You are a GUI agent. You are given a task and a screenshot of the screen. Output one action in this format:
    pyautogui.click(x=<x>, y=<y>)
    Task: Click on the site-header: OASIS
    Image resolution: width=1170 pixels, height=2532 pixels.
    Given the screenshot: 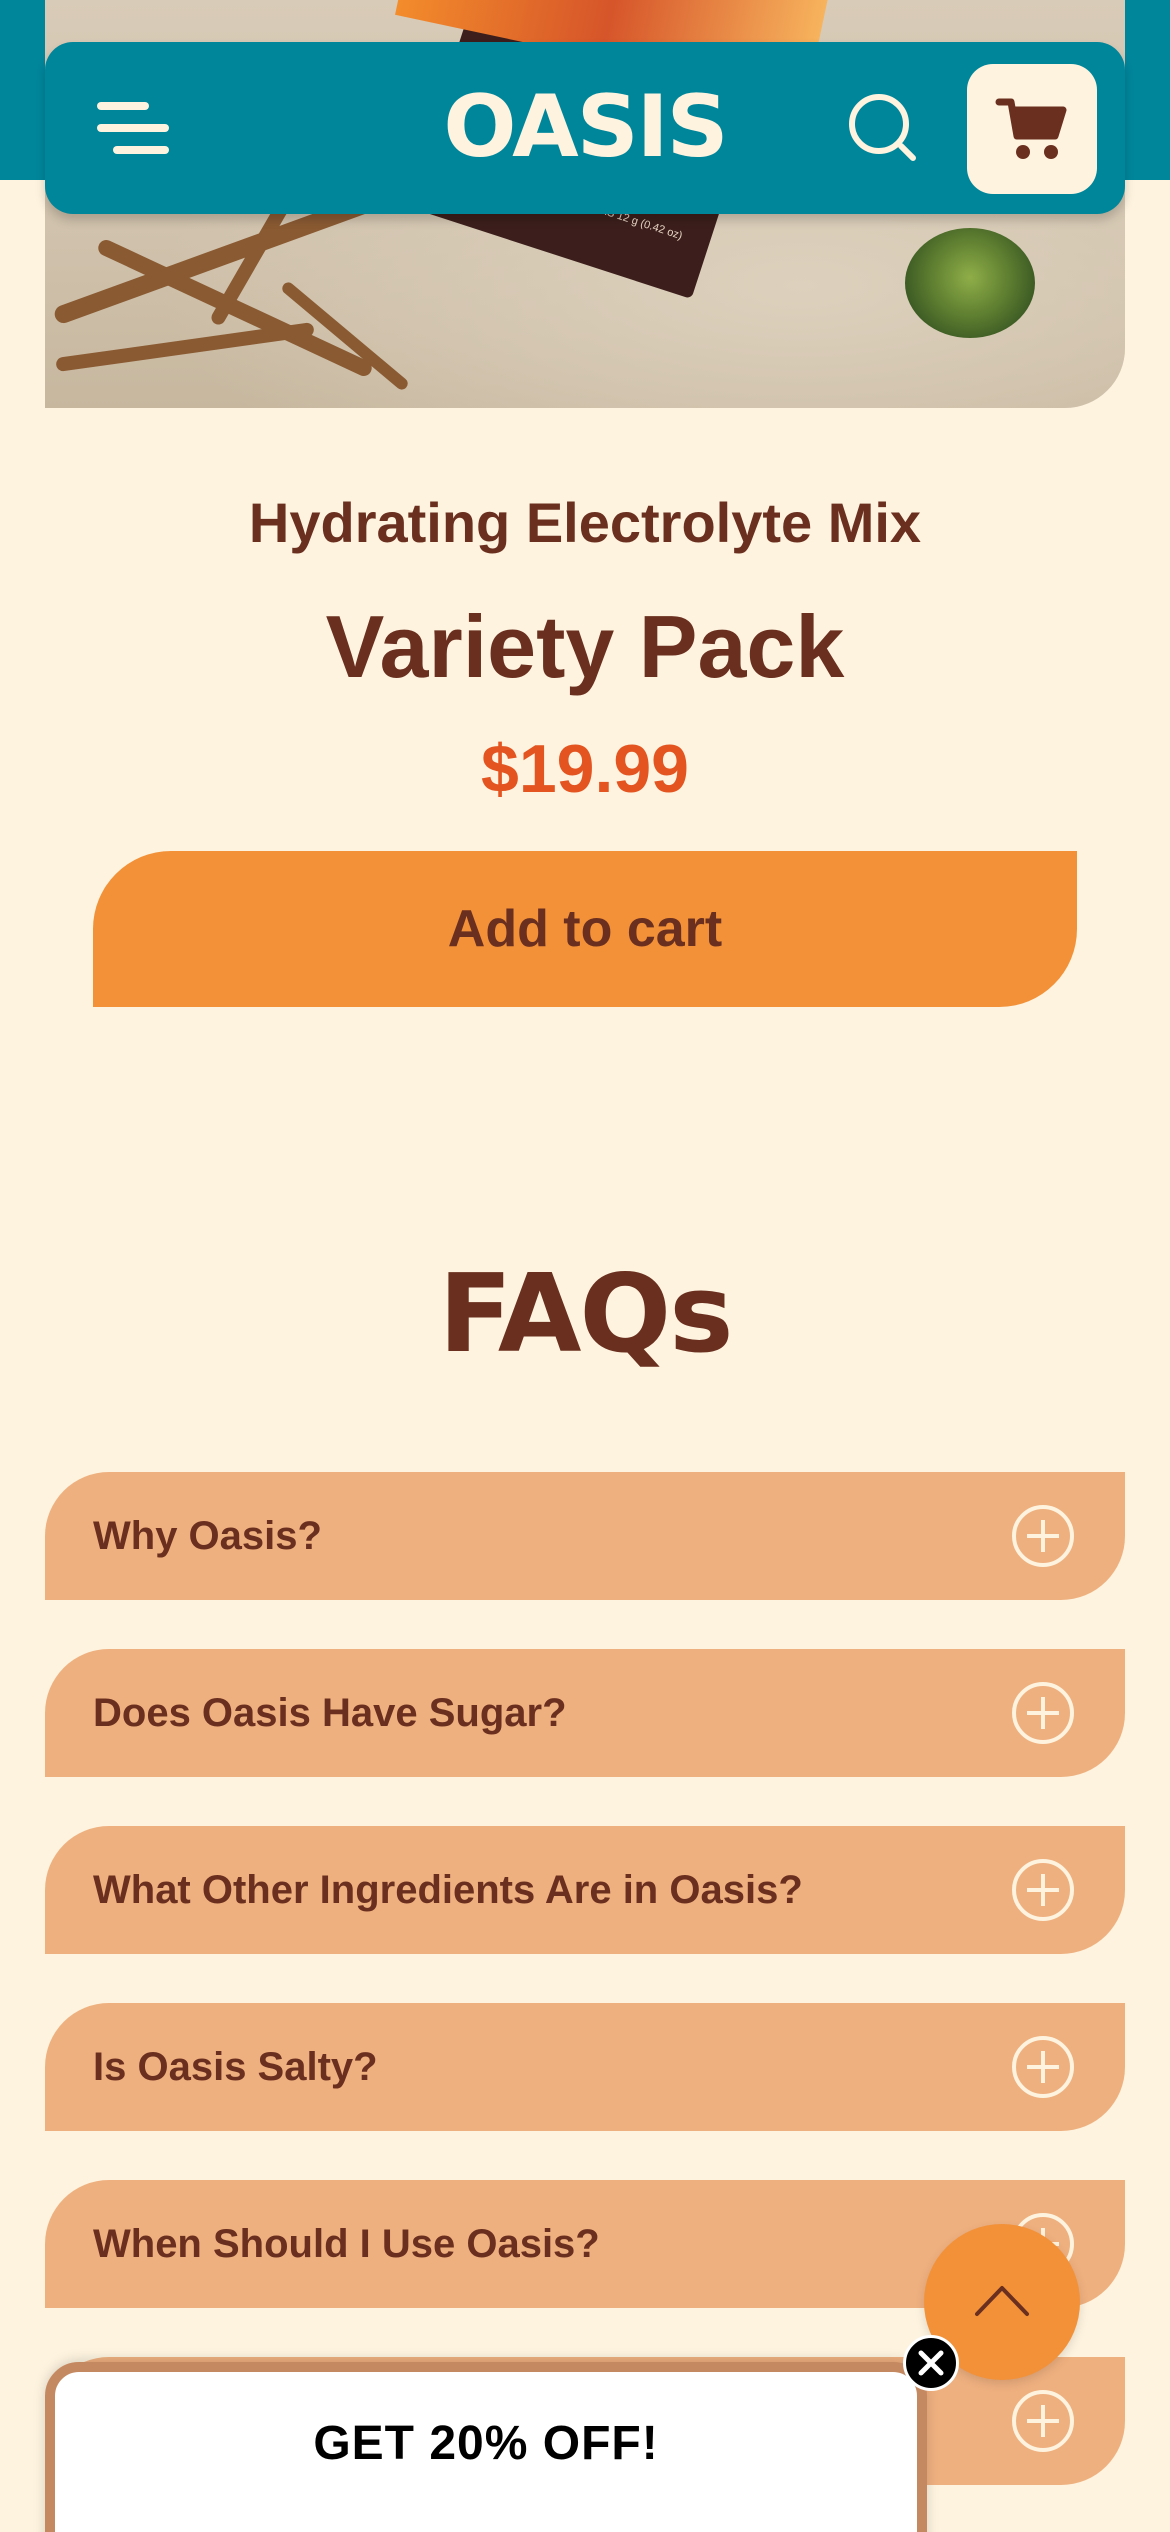 What is the action you would take?
    pyautogui.click(x=585, y=128)
    